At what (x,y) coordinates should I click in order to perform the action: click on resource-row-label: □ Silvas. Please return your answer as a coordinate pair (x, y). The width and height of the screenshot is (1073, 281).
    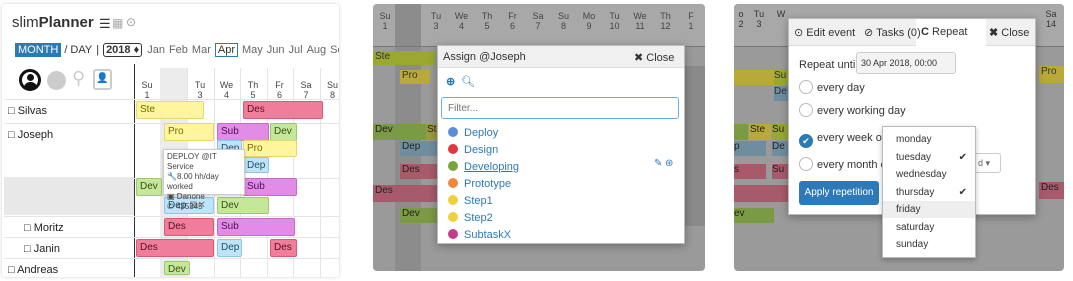
    Looking at the image, I should click on (27, 111).